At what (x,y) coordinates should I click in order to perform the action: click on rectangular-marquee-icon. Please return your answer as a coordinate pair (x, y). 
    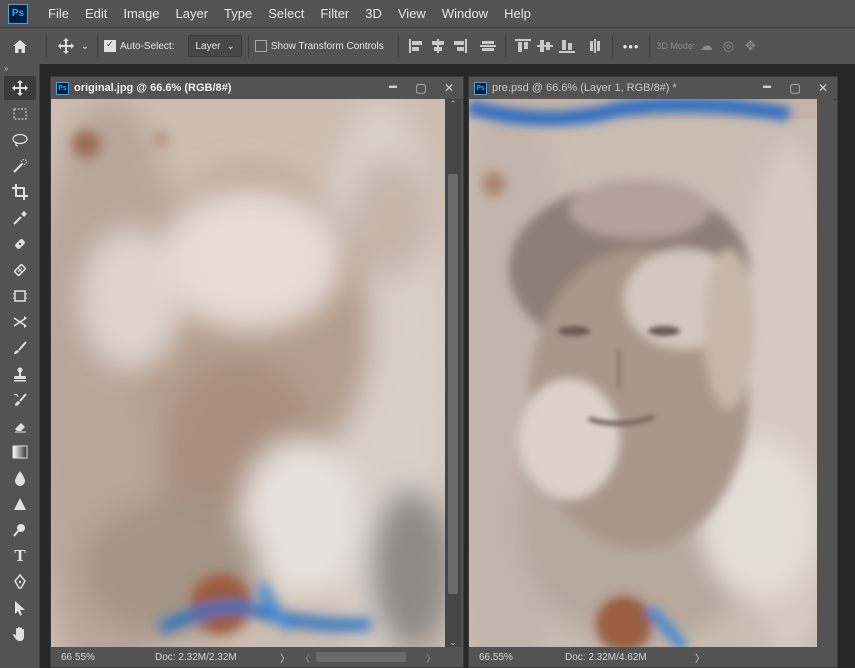
    Looking at the image, I should click on (20, 114).